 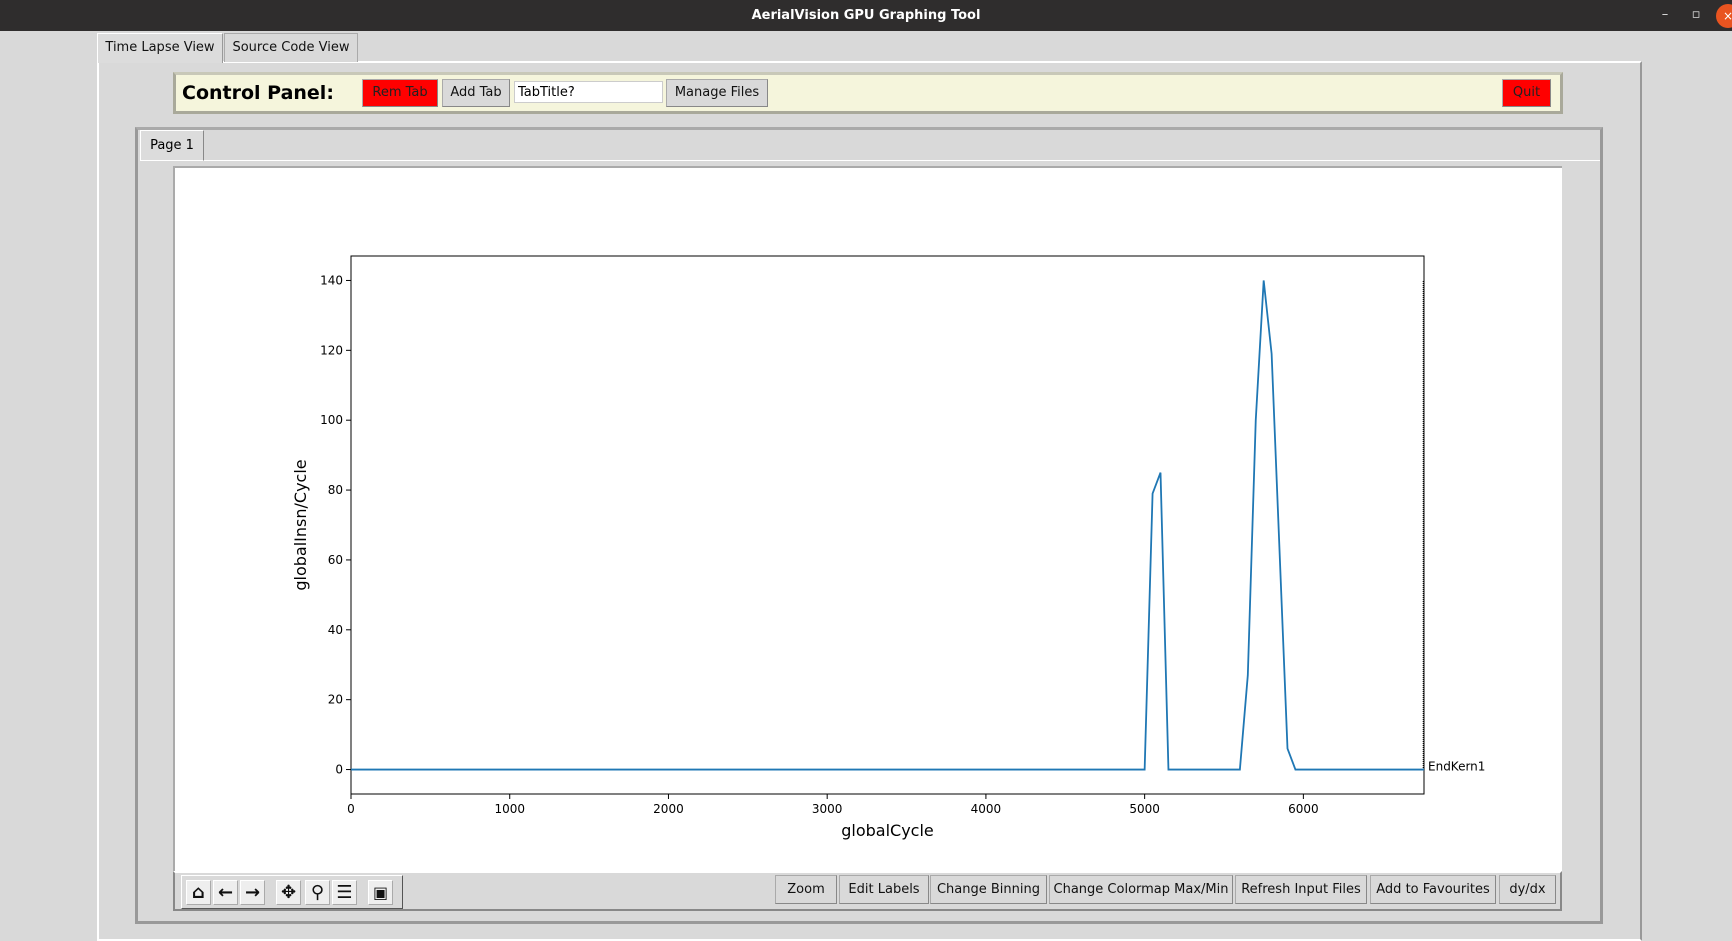 I want to click on y-tick-label: 140, so click(x=331, y=280).